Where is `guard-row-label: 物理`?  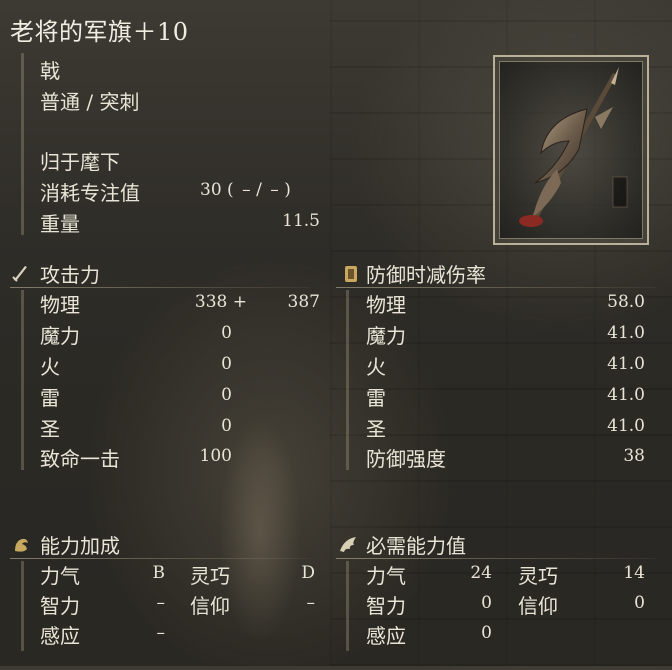
guard-row-label: 物理 is located at coordinates (386, 305).